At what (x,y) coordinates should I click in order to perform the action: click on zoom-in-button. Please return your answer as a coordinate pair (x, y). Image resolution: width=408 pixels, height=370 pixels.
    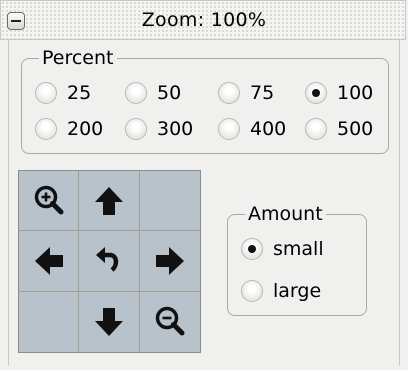
    Looking at the image, I should click on (49, 201).